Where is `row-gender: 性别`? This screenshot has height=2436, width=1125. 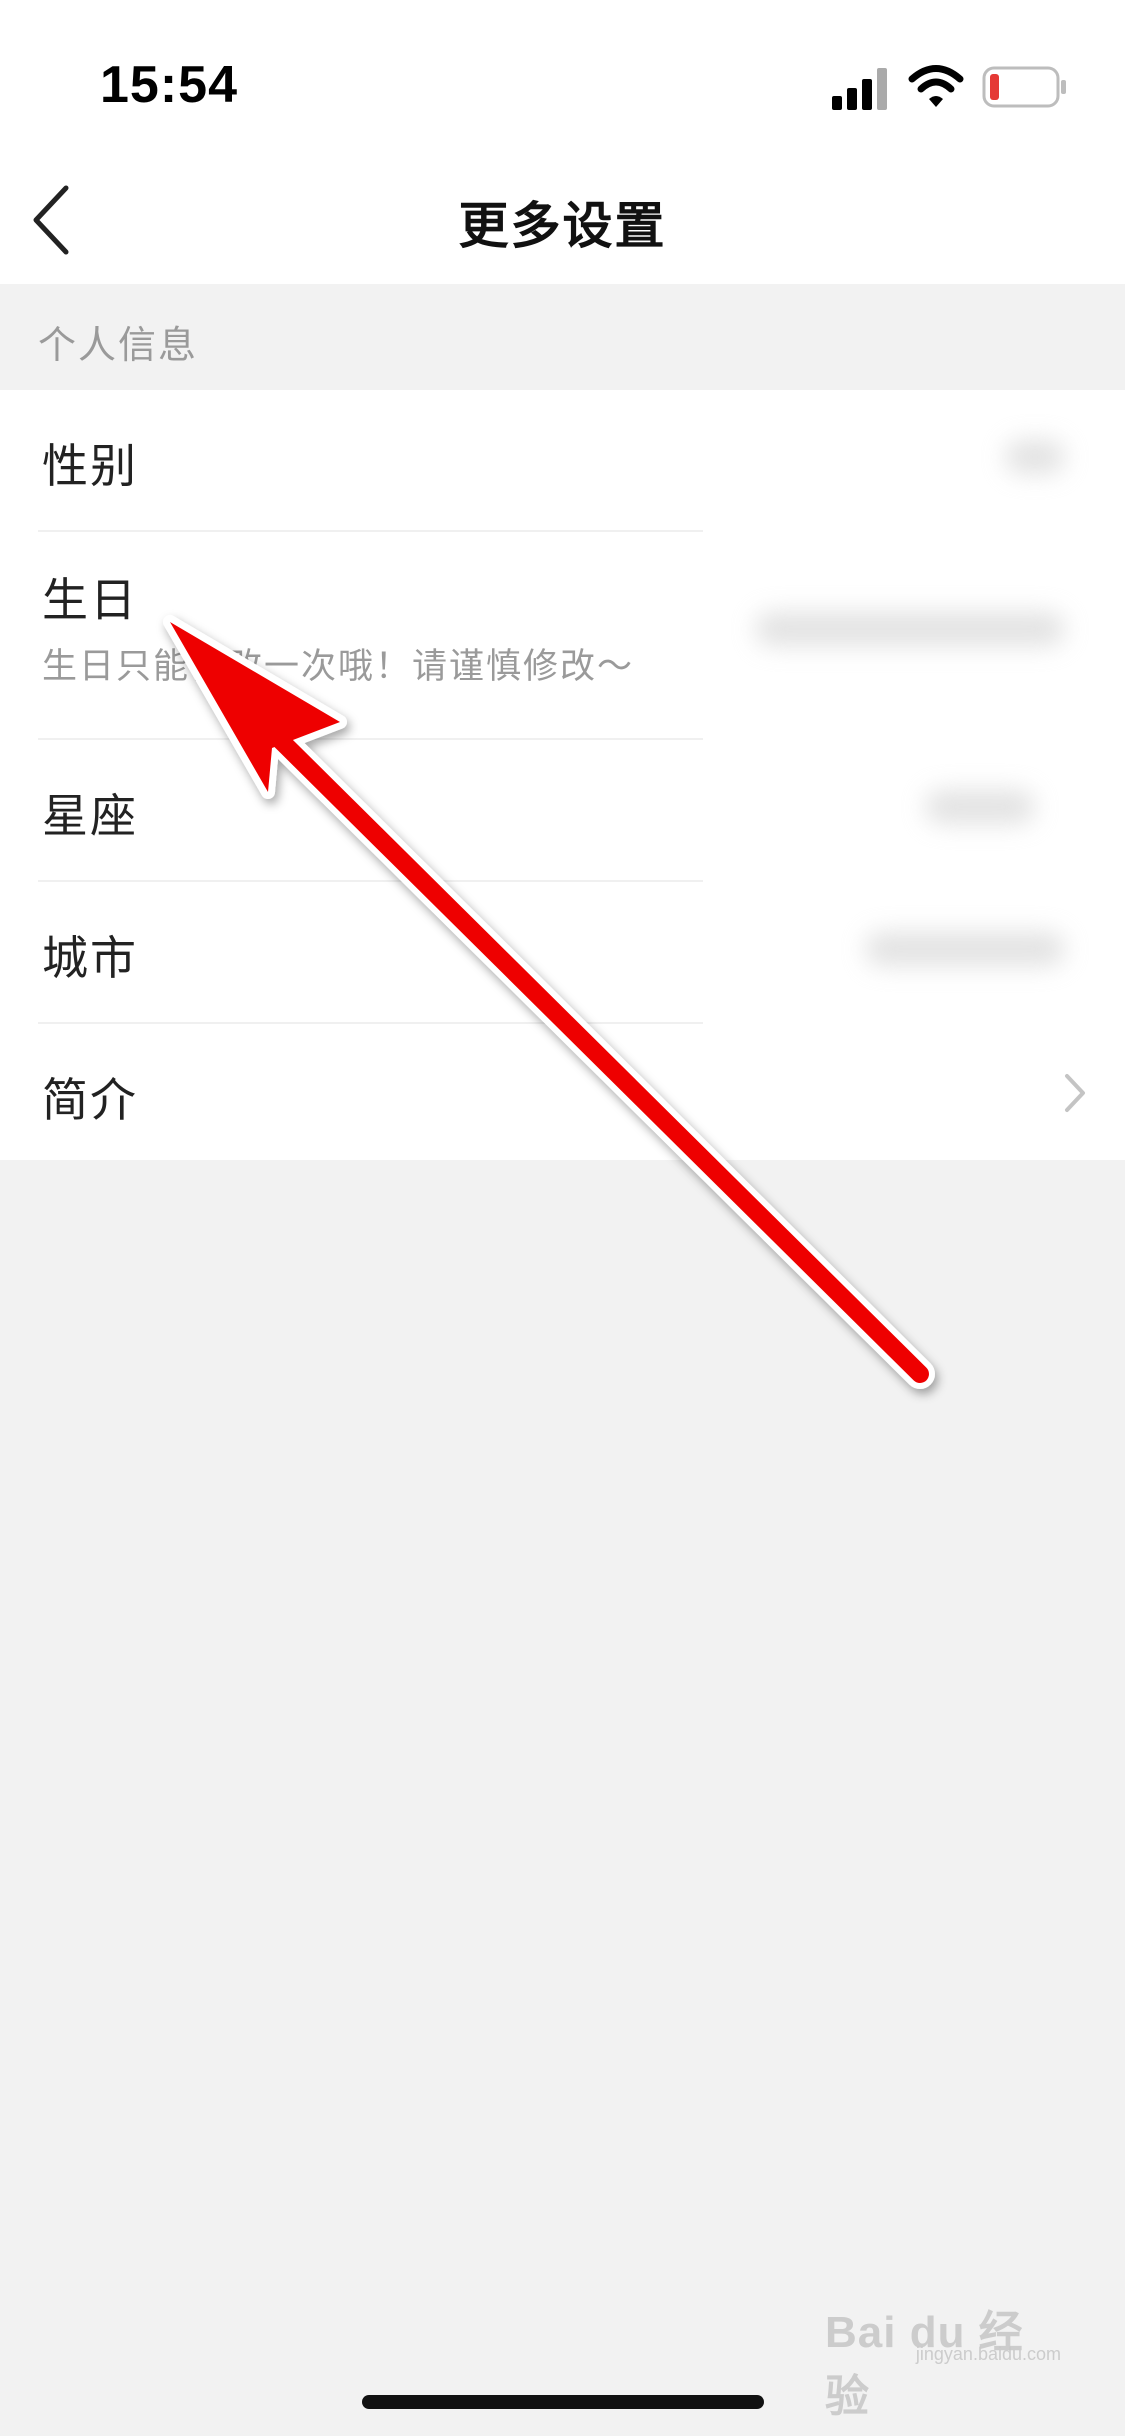 row-gender: 性别 is located at coordinates (562, 460).